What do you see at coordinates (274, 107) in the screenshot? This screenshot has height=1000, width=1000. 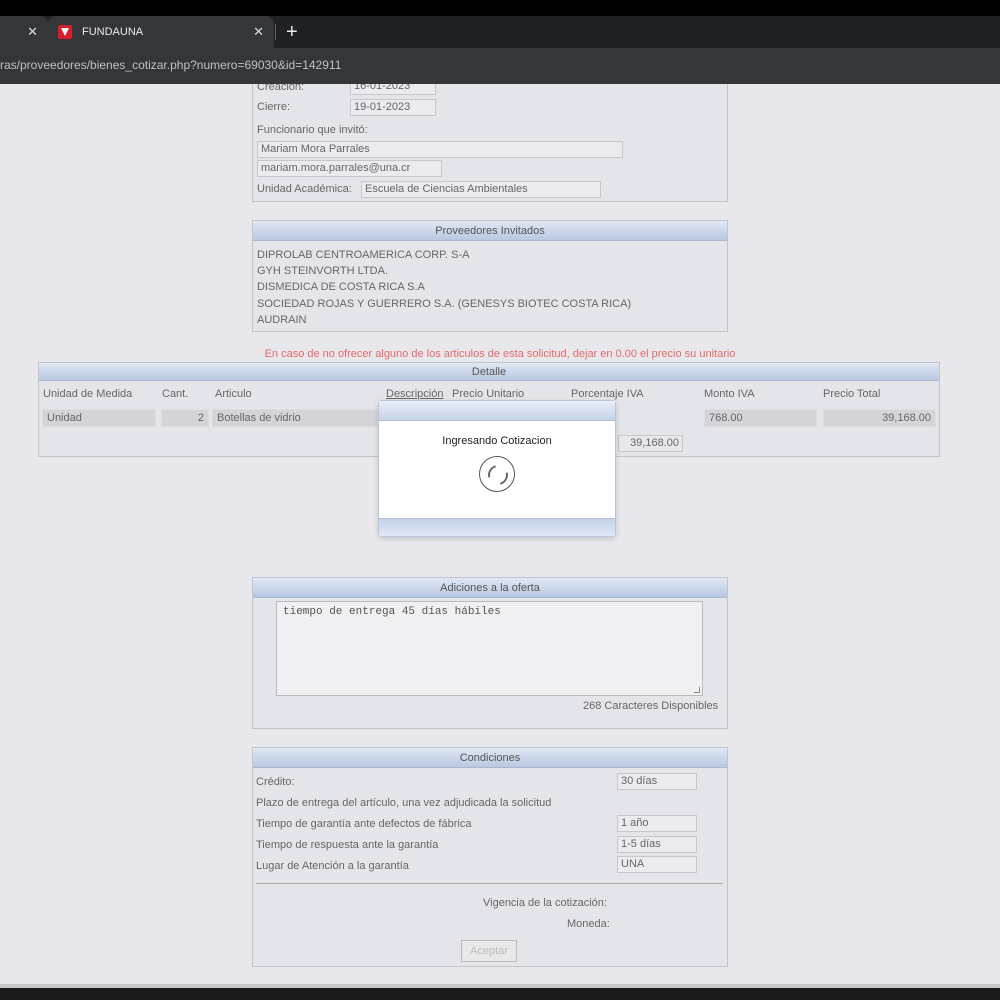 I see `cierre-label: Cierre:` at bounding box center [274, 107].